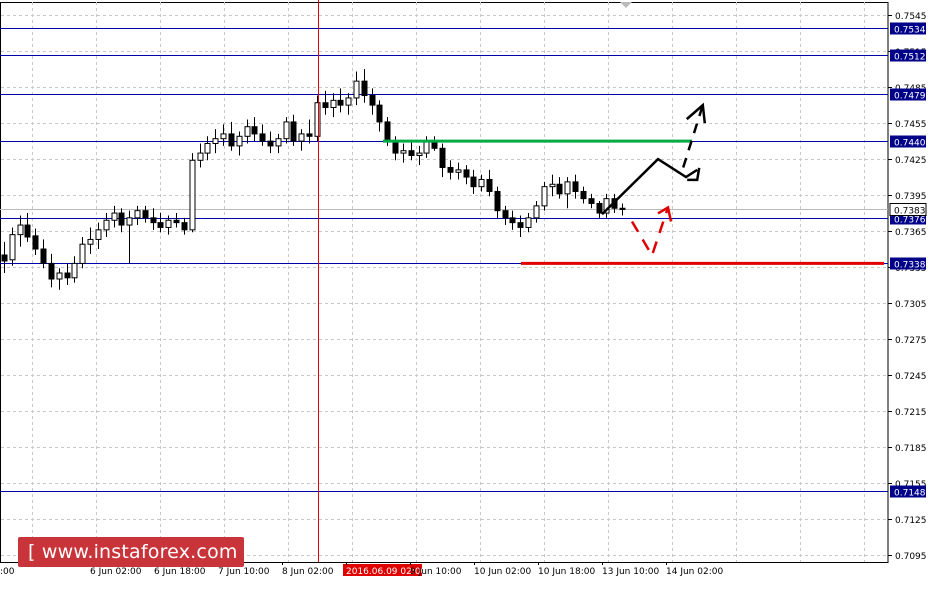 This screenshot has width=931, height=597. Describe the element at coordinates (911, 341) in the screenshot. I see `price-tick-label: 0.7275` at that location.